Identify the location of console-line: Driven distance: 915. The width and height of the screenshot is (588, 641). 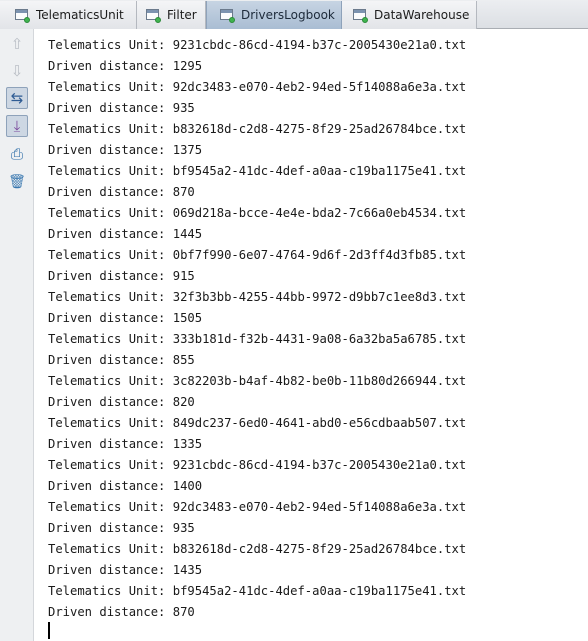
(121, 276).